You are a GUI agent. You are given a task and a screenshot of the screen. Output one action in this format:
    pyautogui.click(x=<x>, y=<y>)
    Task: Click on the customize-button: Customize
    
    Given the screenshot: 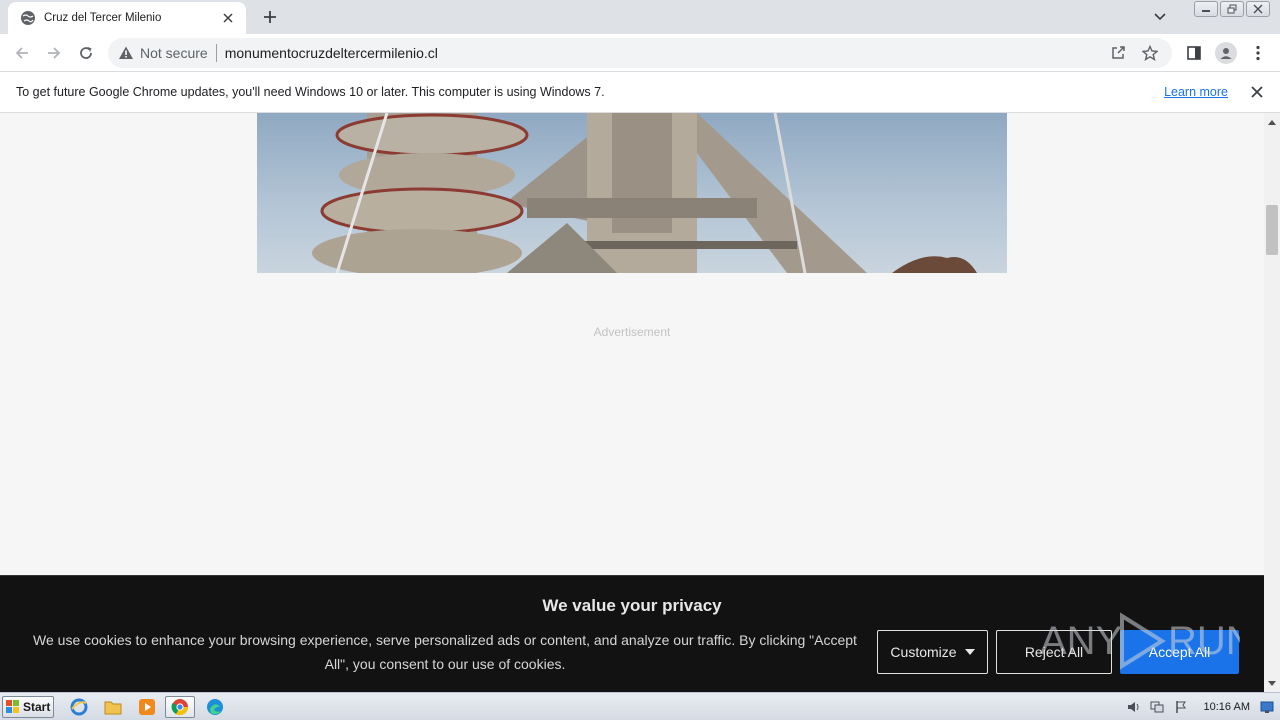 What is the action you would take?
    pyautogui.click(x=932, y=652)
    